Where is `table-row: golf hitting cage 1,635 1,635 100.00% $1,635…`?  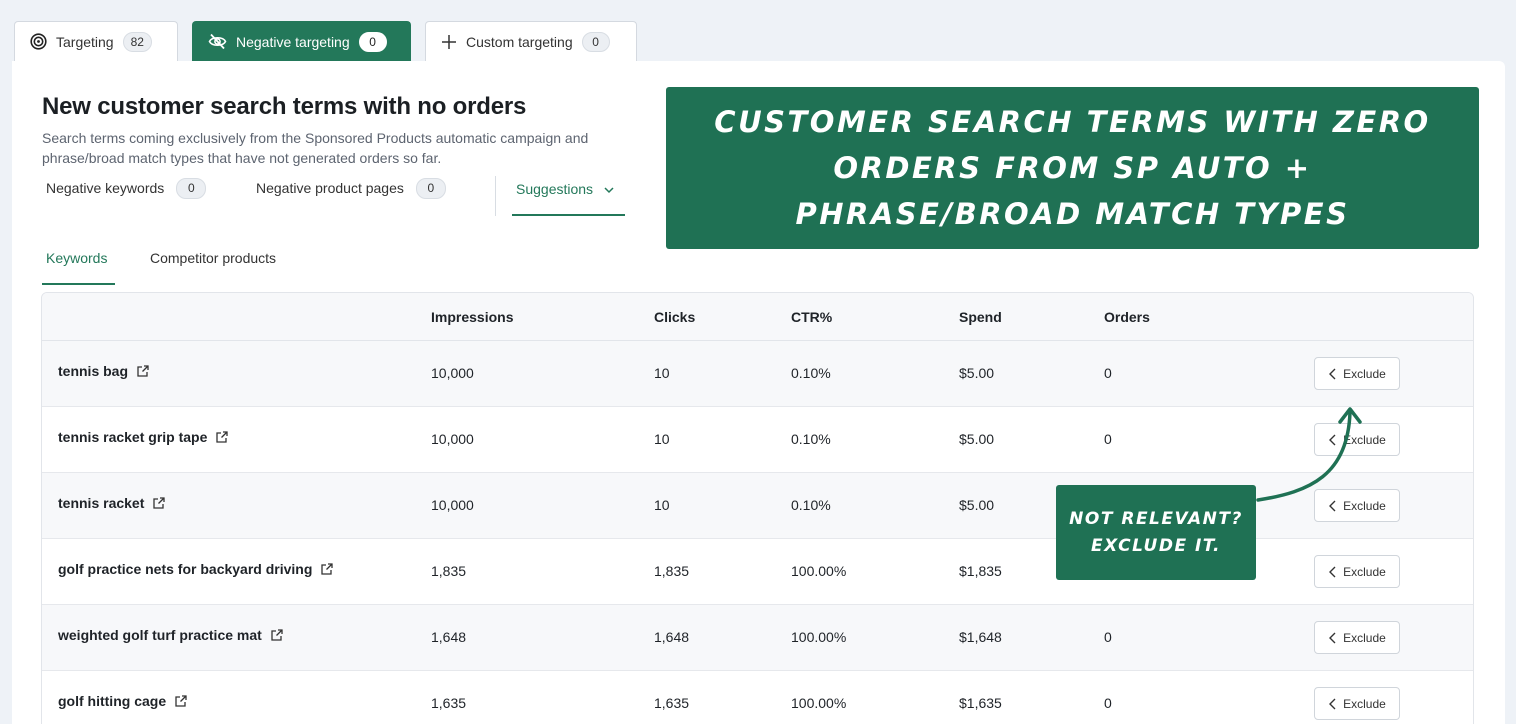
table-row: golf hitting cage 1,635 1,635 100.00% $1,635… is located at coordinates (757, 697).